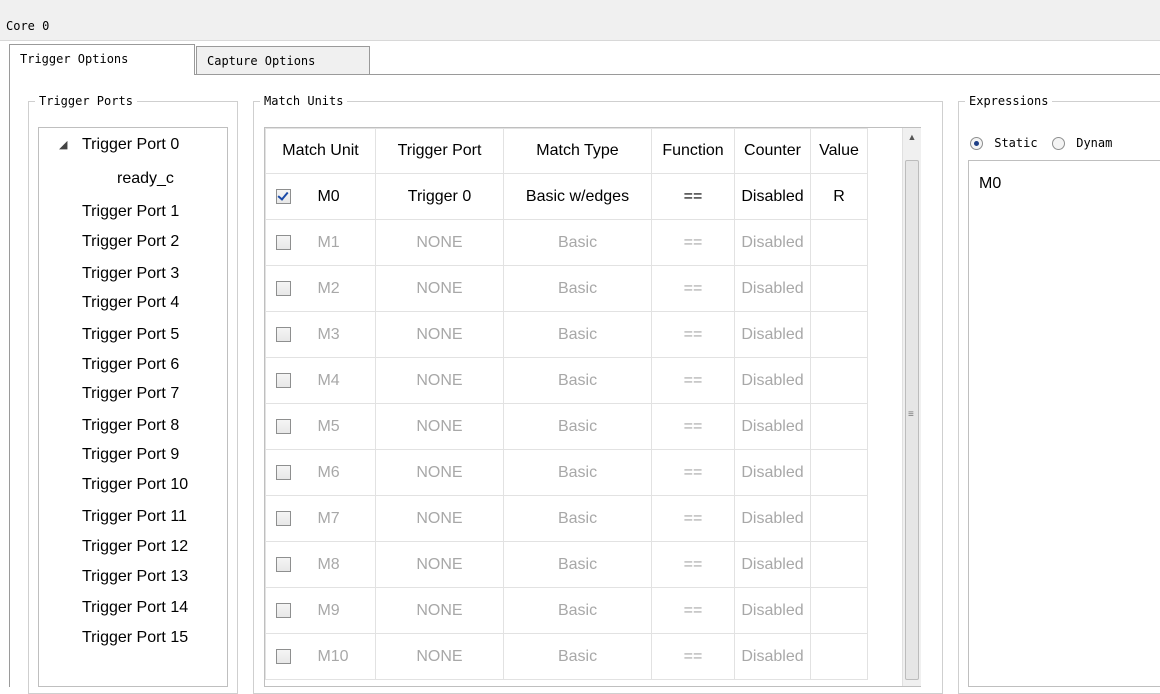  I want to click on table-row: M10 NONE Basic == Disabled, so click(566, 656).